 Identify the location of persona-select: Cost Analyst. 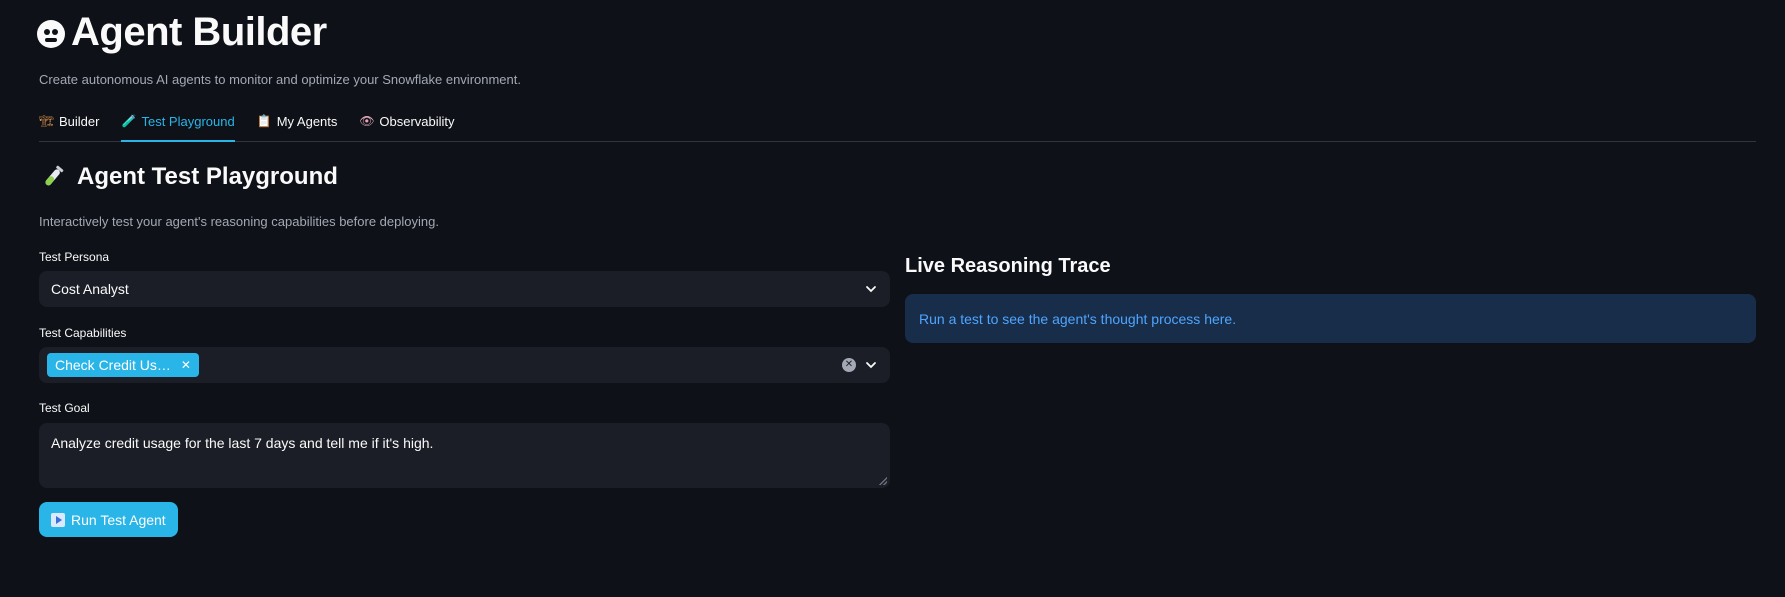
(464, 289).